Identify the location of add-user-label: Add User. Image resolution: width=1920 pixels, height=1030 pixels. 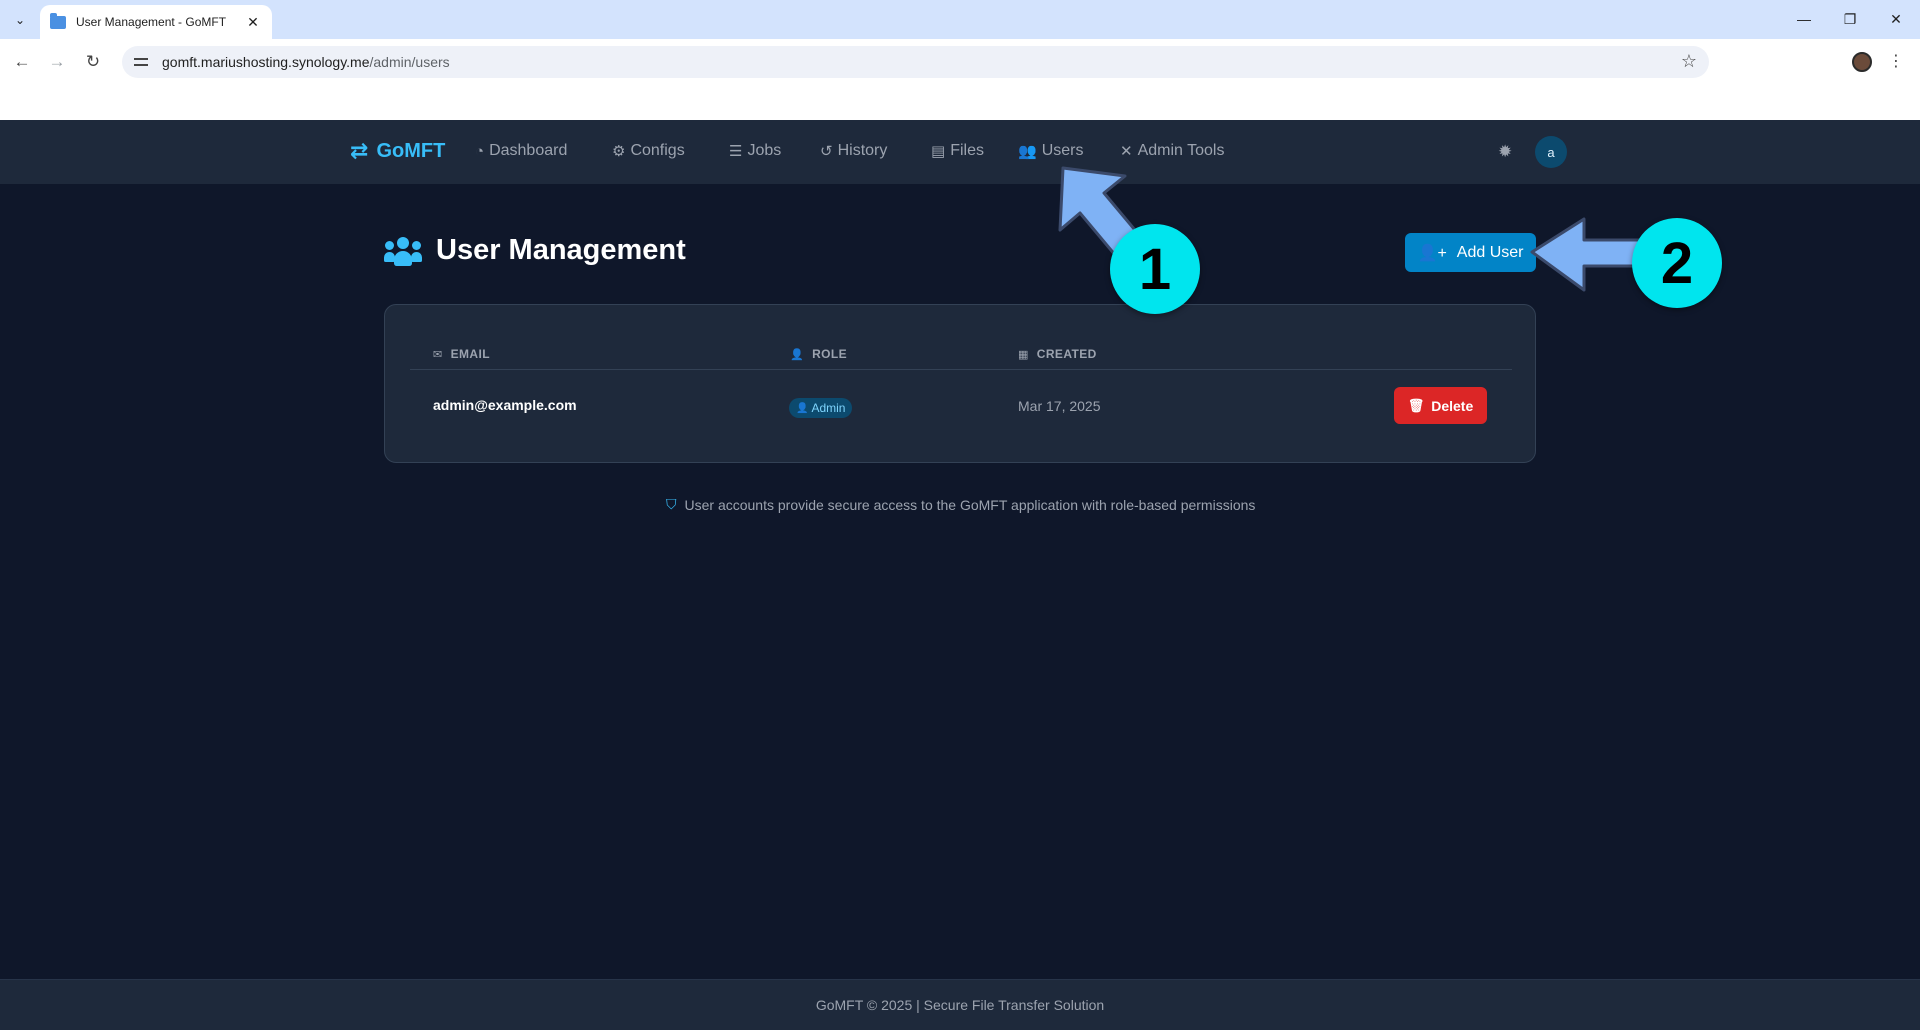
(1490, 252).